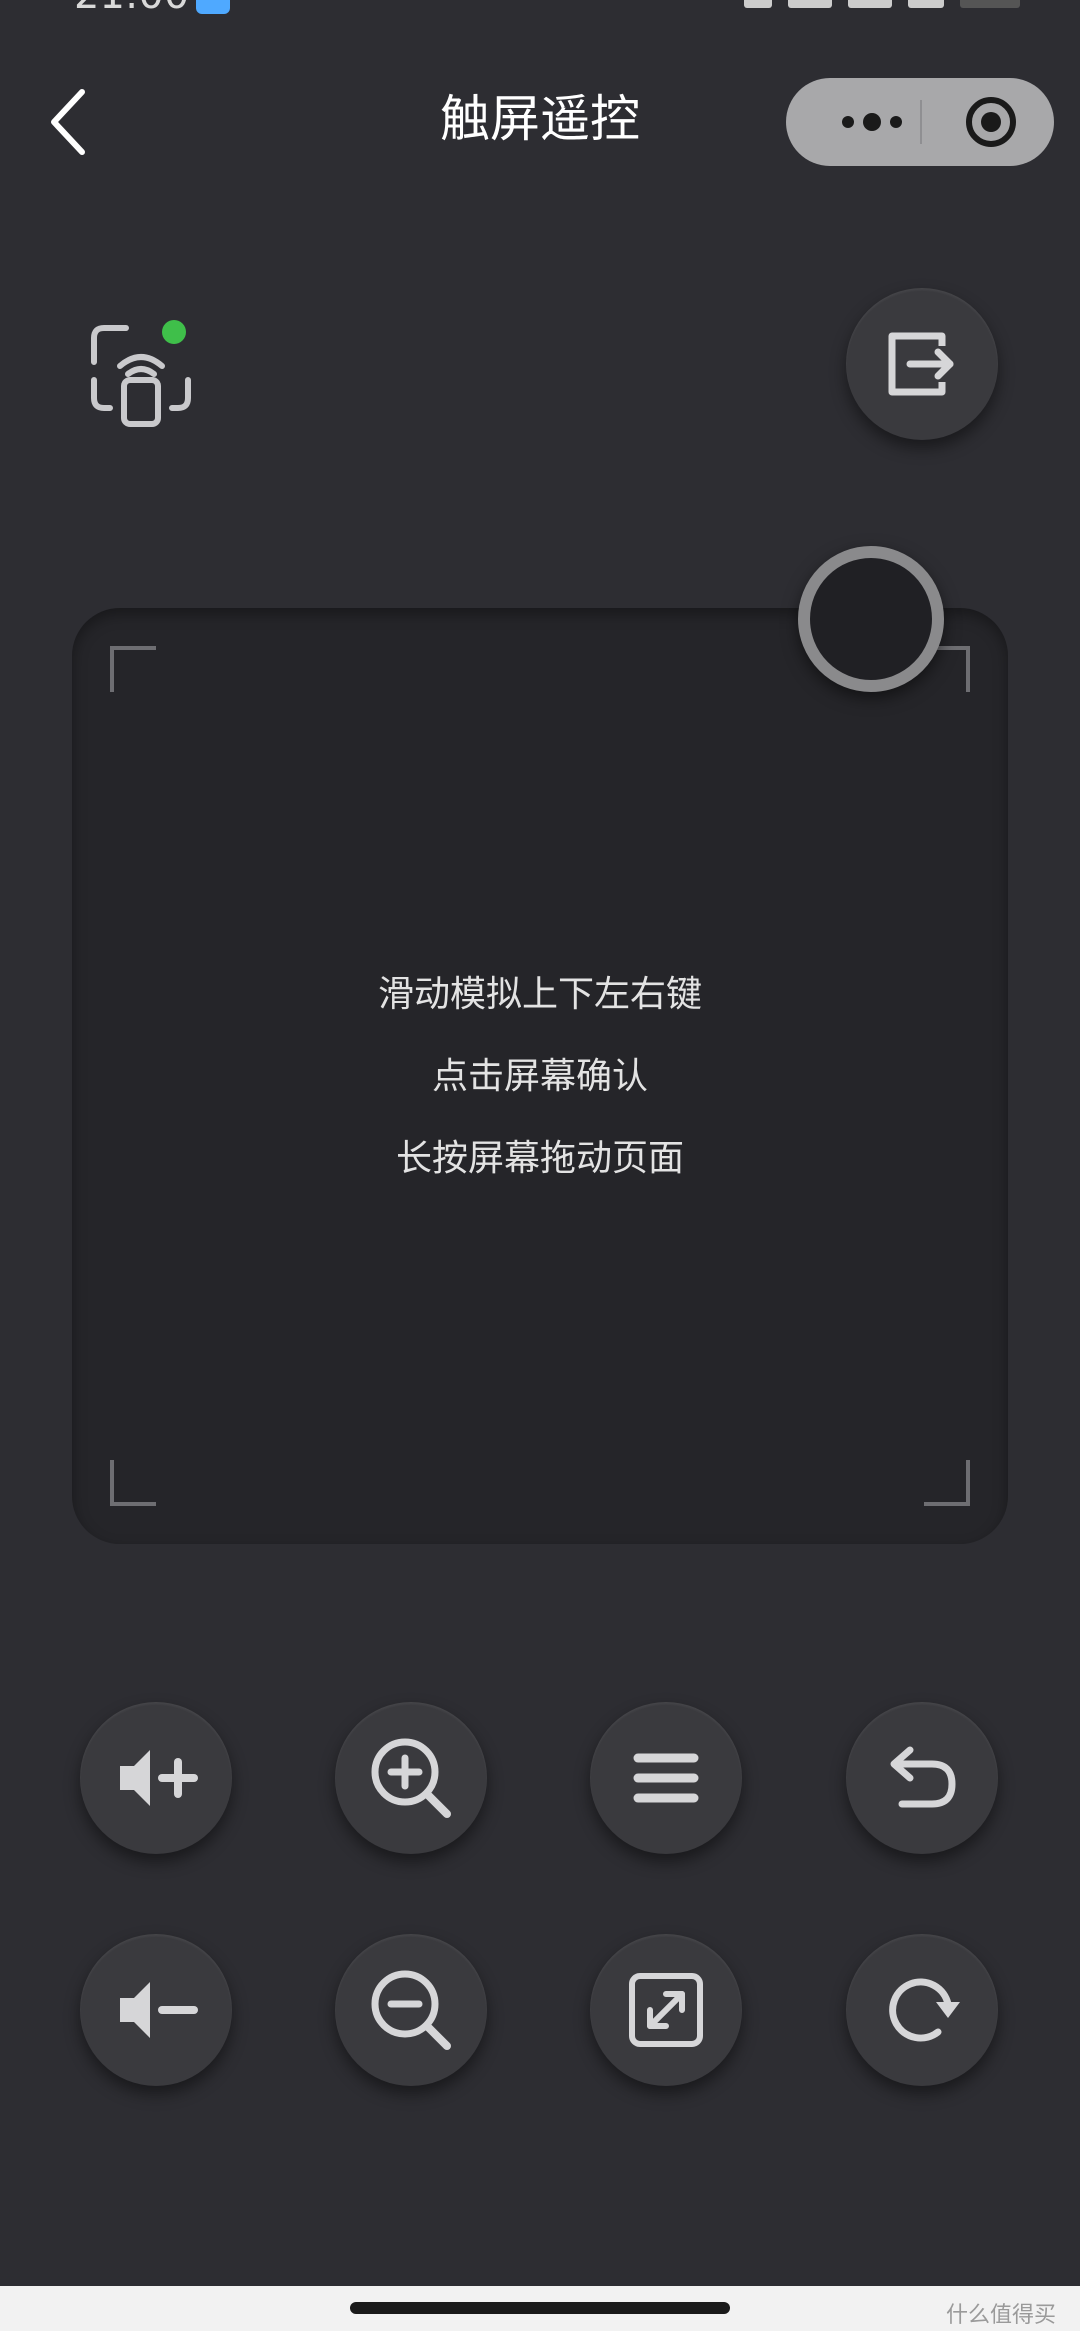  Describe the element at coordinates (131, 9) in the screenshot. I see `status-time: 21:00` at that location.